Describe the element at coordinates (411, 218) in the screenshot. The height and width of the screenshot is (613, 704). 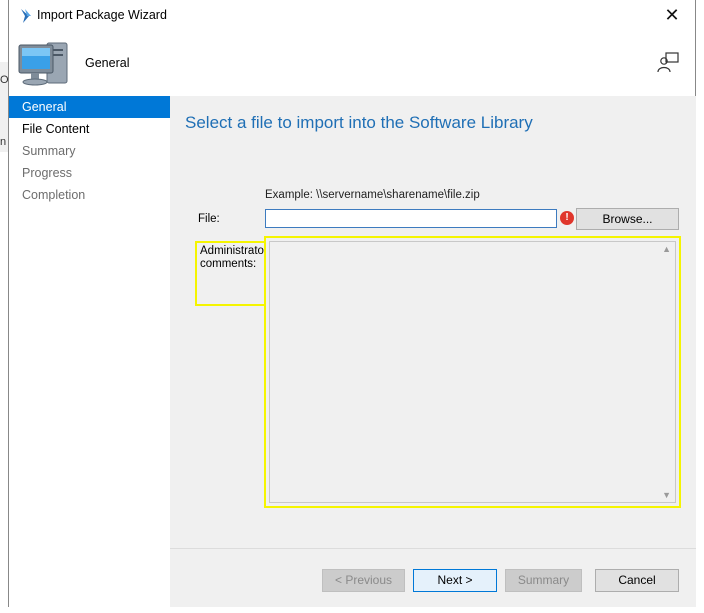
I see `file-path-input` at that location.